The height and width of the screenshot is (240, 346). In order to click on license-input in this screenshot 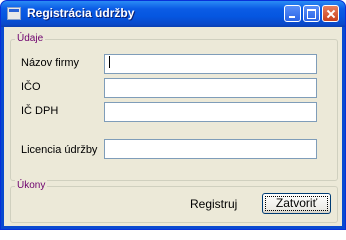, I will do `click(210, 149)`.